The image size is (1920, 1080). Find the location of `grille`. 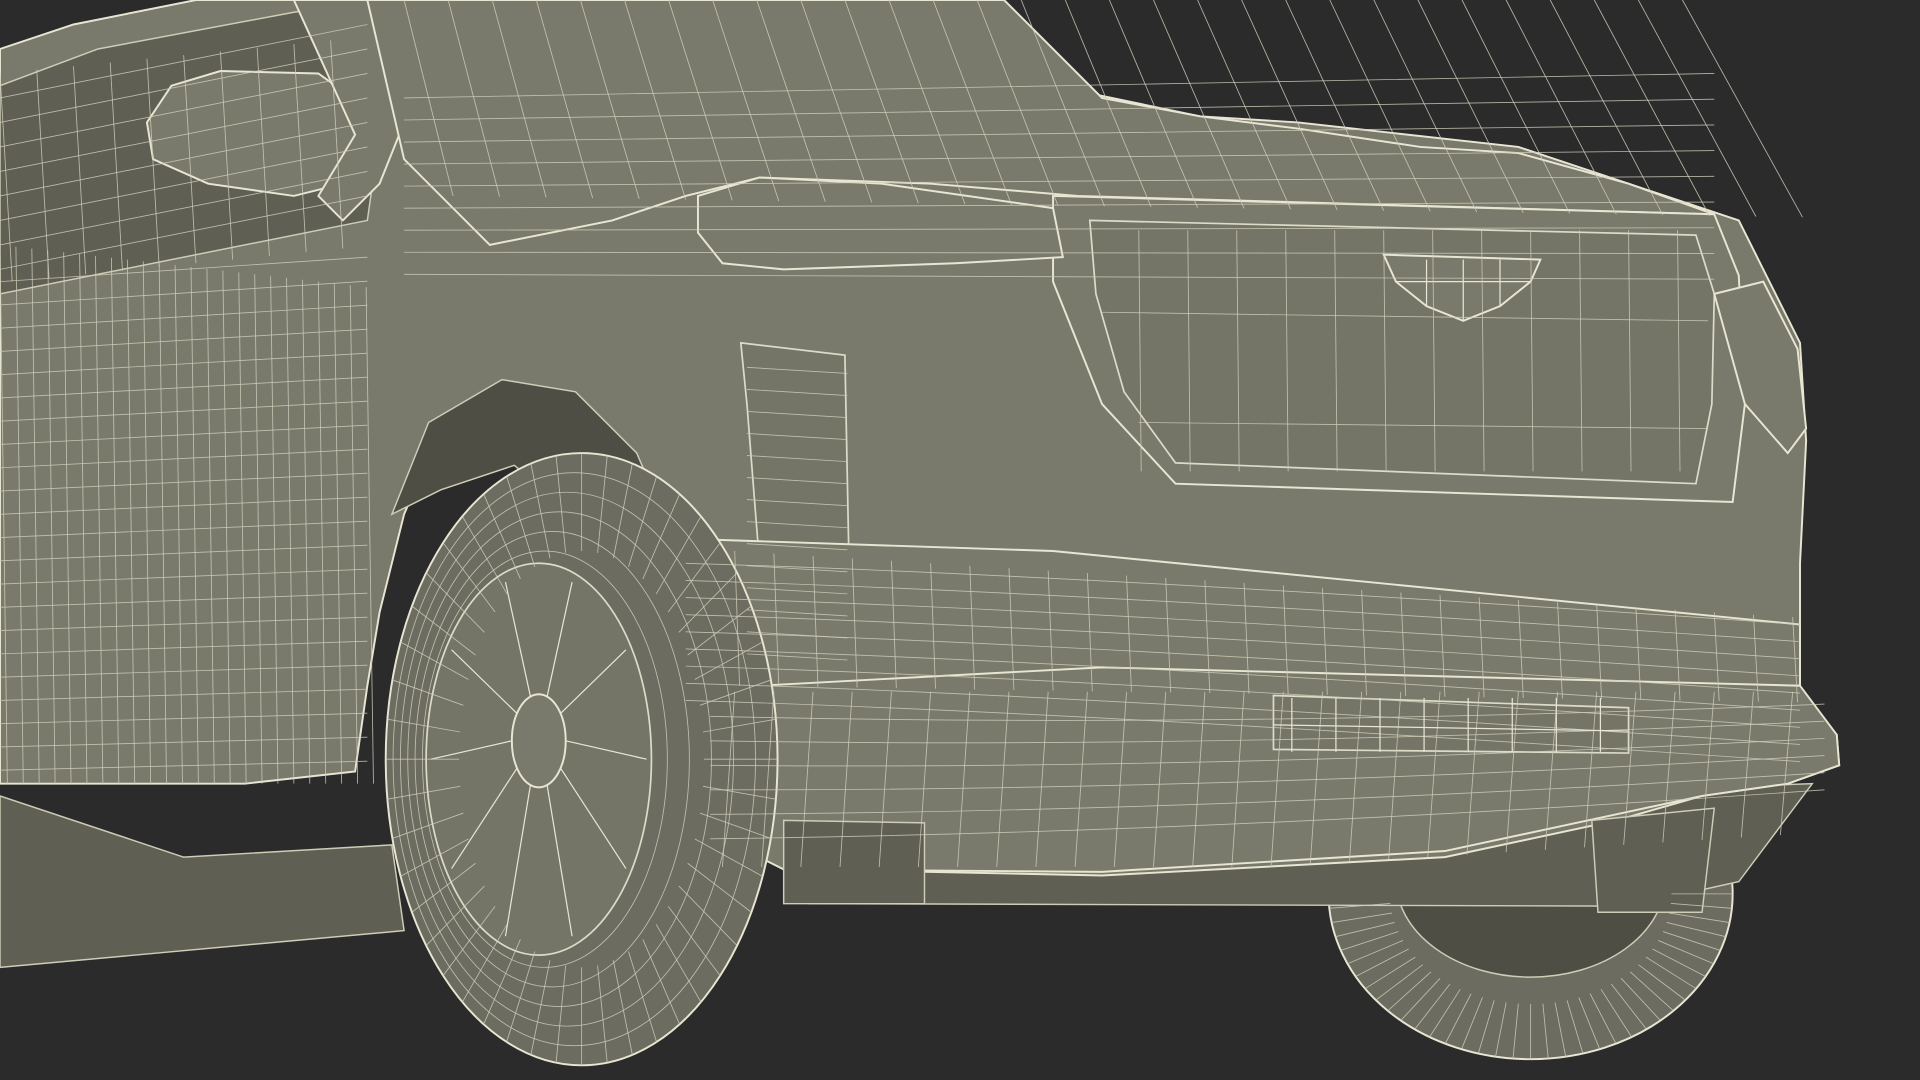

grille is located at coordinates (1399, 349).